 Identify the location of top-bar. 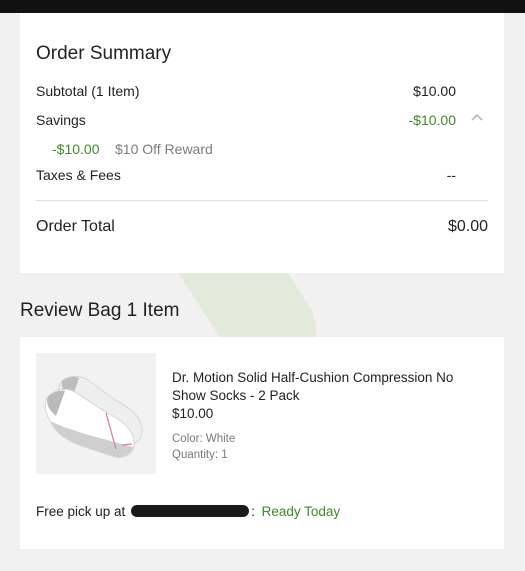
(262, 6).